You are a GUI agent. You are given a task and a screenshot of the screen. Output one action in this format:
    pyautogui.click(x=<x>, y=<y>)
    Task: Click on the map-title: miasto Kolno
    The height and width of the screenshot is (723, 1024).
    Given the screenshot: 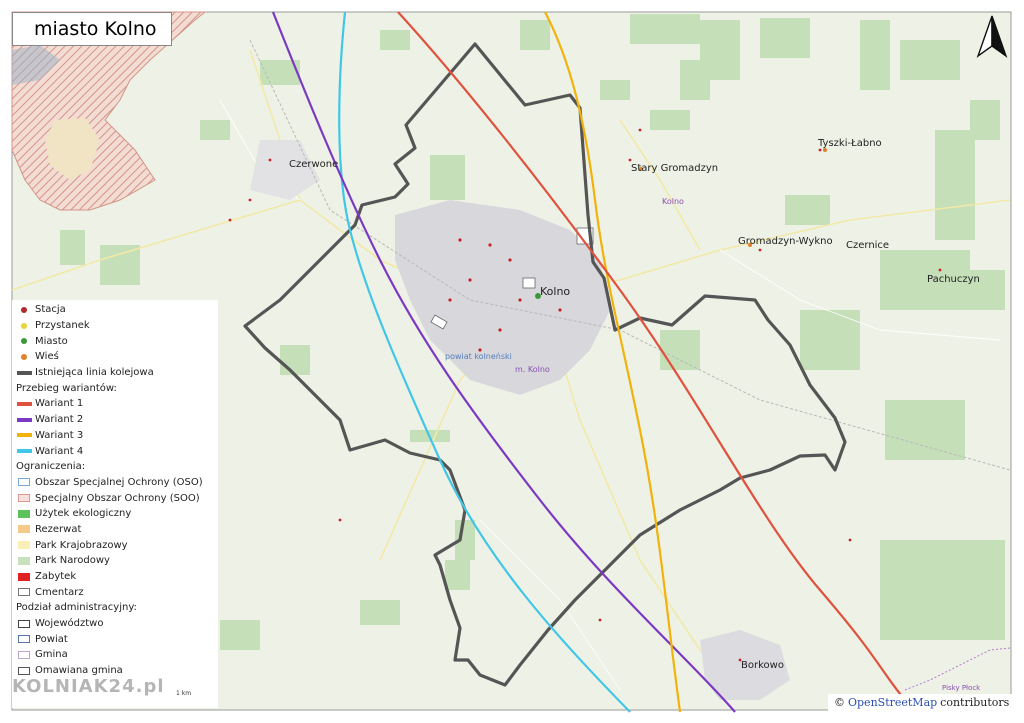 What is the action you would take?
    pyautogui.click(x=95, y=29)
    